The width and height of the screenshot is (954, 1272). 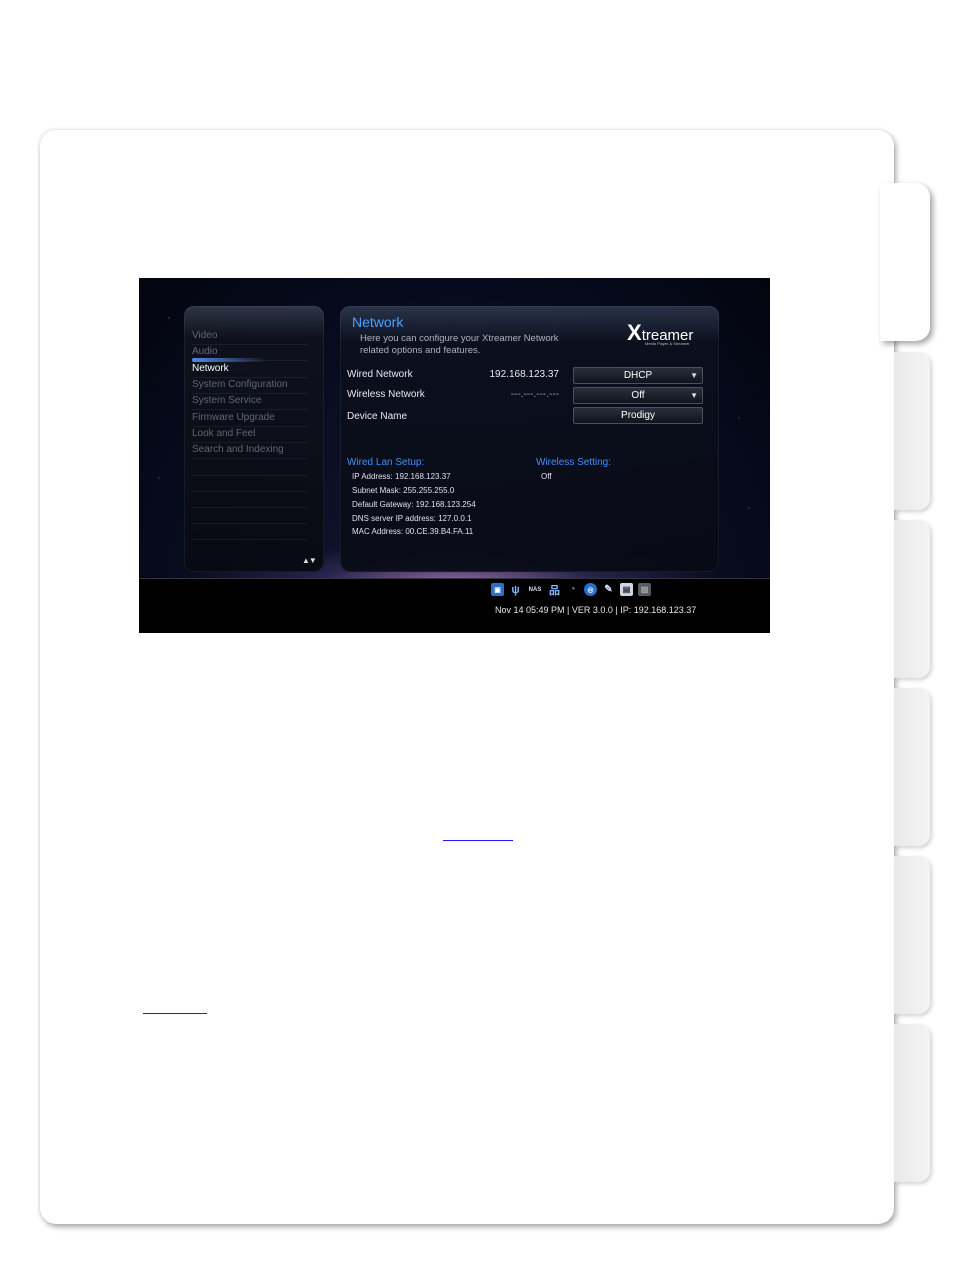 I want to click on menu-item-look-and-feel: Look and Feel, so click(x=250, y=434).